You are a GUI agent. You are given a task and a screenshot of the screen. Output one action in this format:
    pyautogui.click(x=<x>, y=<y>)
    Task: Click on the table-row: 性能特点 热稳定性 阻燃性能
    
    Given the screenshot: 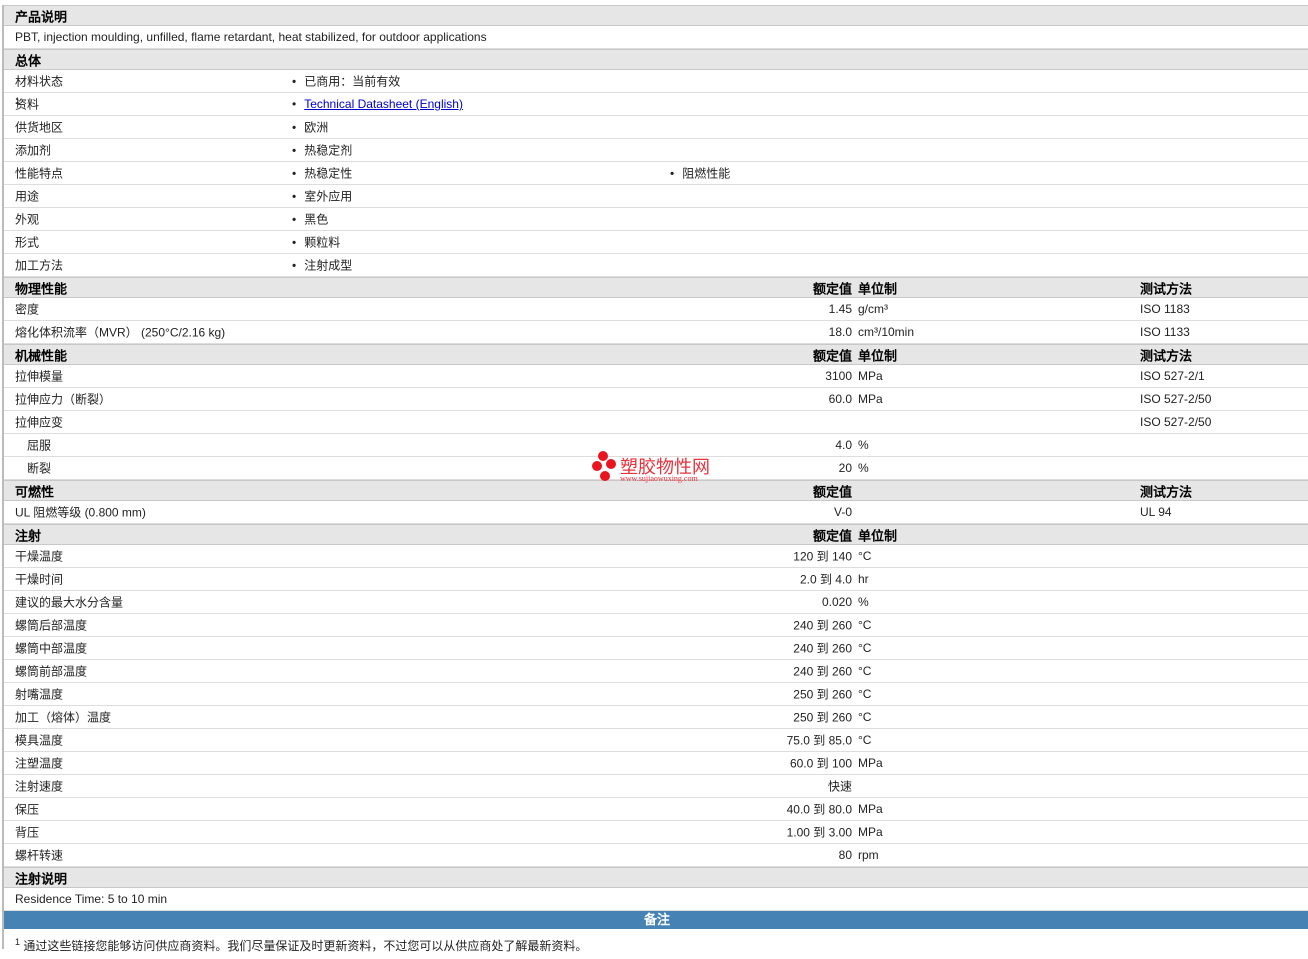 What is the action you would take?
    pyautogui.click(x=656, y=173)
    